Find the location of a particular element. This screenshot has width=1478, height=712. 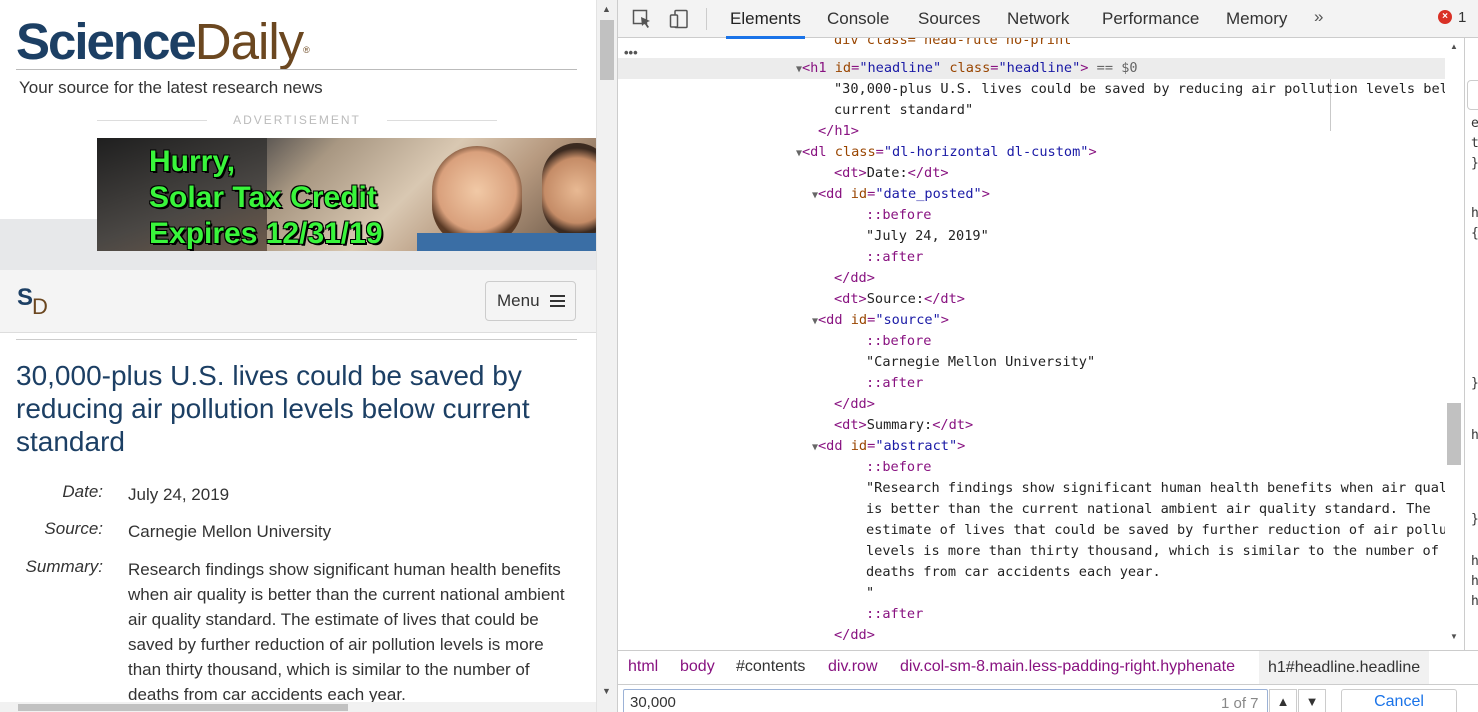

menu-button: Menu is located at coordinates (530, 301).